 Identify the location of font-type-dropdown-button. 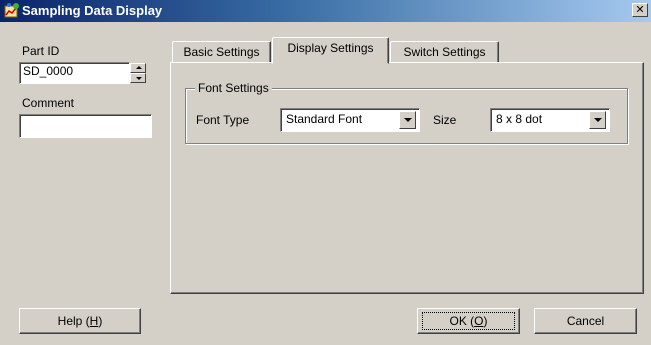
(407, 120).